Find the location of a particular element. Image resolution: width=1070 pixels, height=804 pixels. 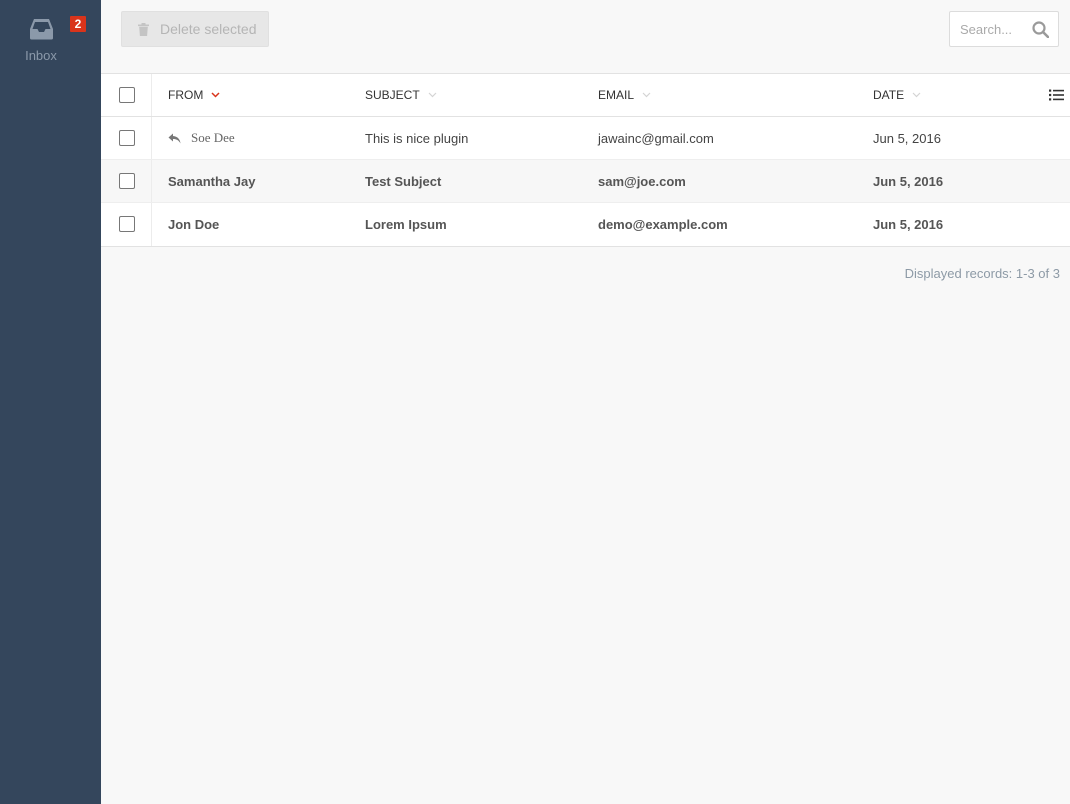

row-subject: Lorem Ipsum is located at coordinates (406, 224).